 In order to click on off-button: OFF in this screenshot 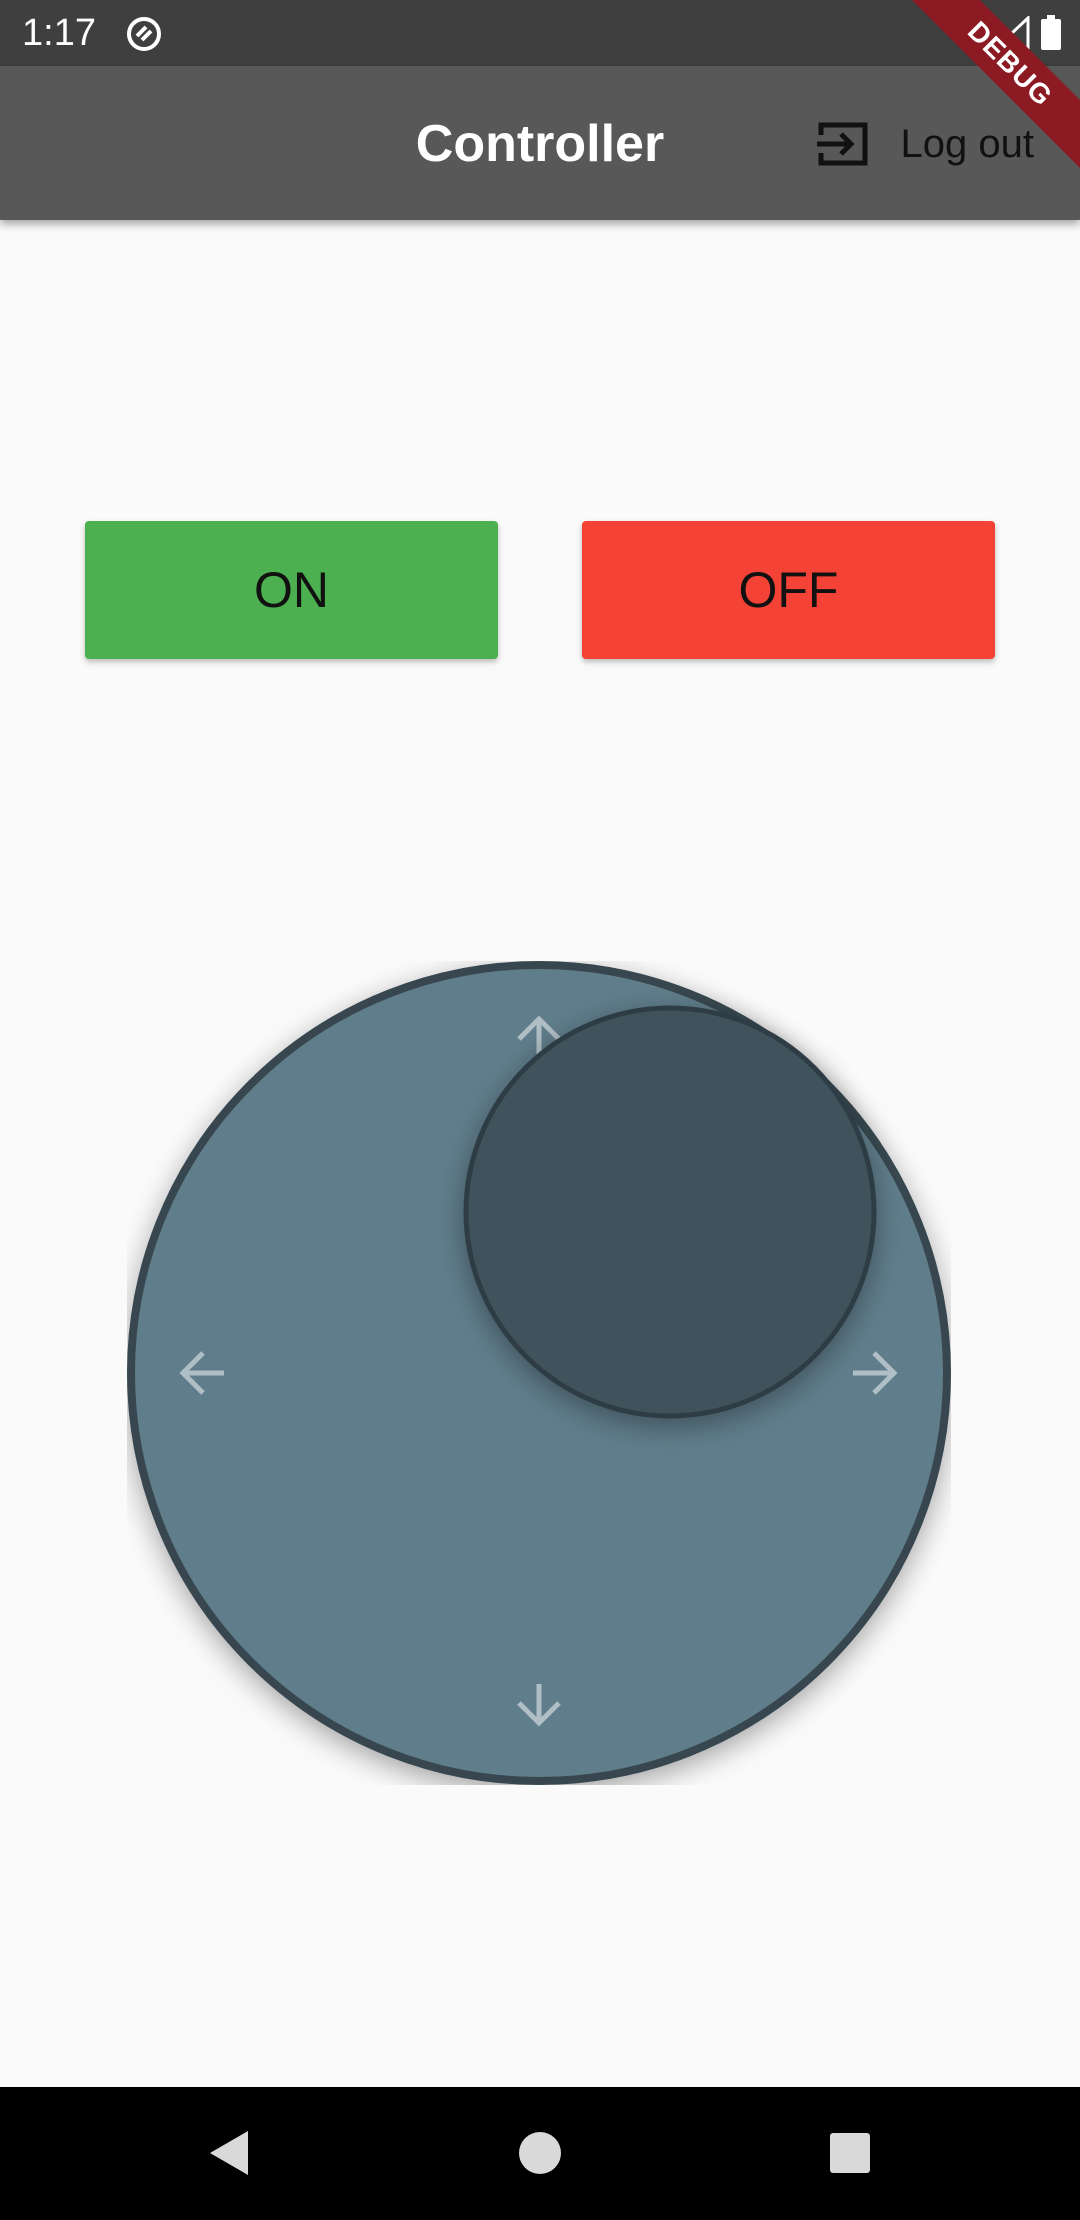, I will do `click(788, 590)`.